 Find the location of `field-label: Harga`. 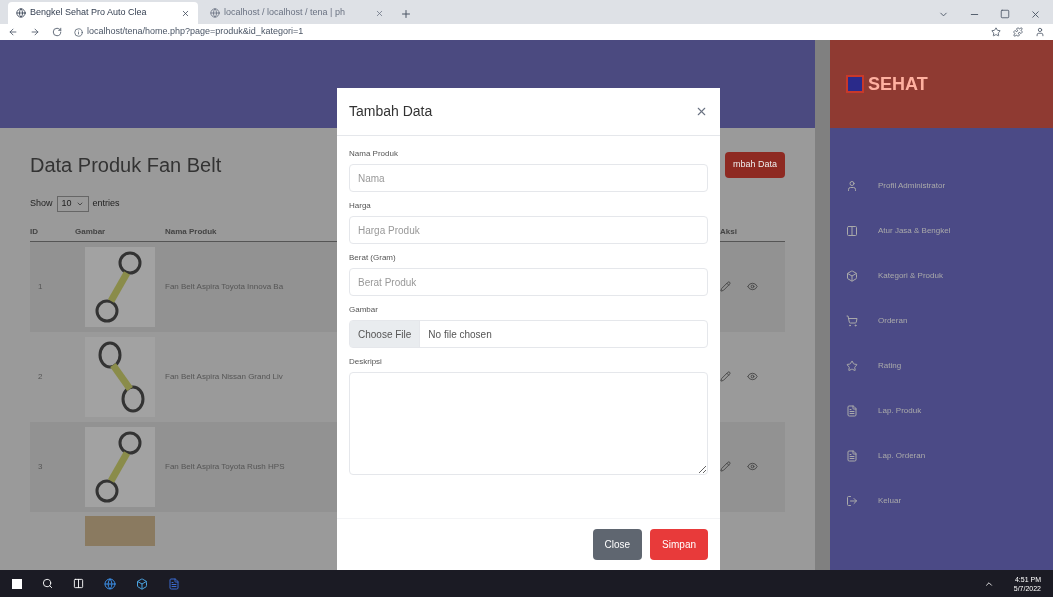

field-label: Harga is located at coordinates (360, 206).